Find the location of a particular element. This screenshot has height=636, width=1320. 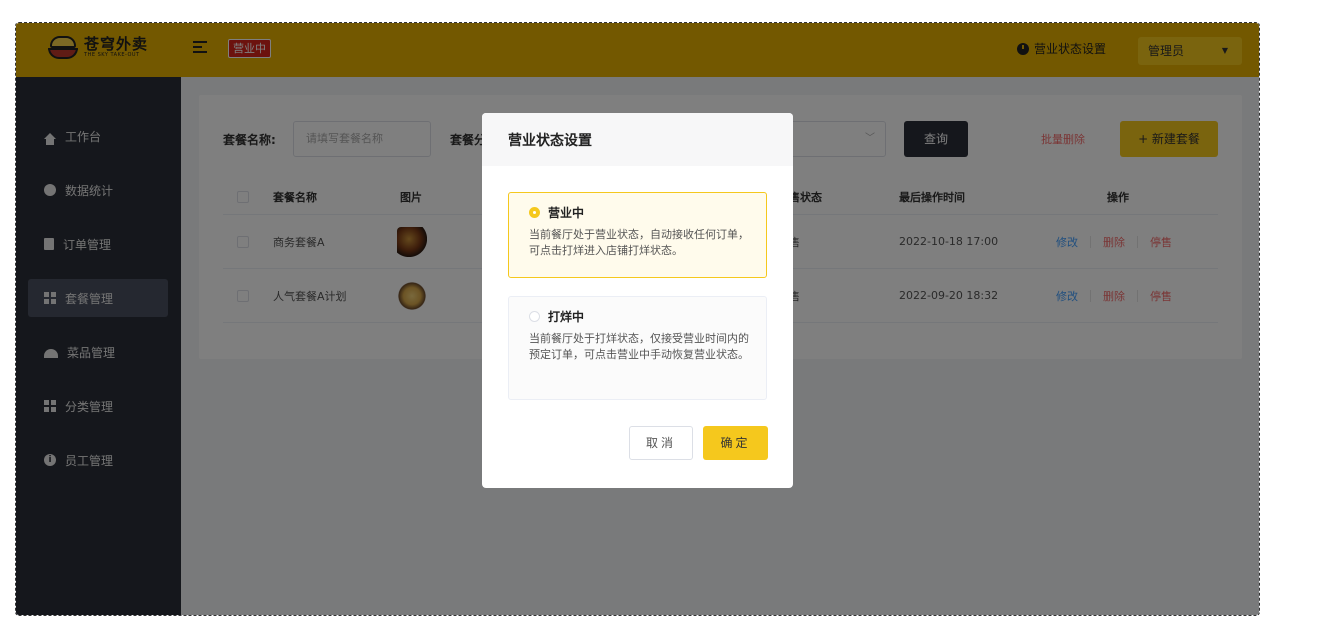

option-closed-desc: 当前餐厅处于打烊状态，仅接受营业时间内的预定订单，可点击营业中手动恢复营业状态。 is located at coordinates (639, 346).